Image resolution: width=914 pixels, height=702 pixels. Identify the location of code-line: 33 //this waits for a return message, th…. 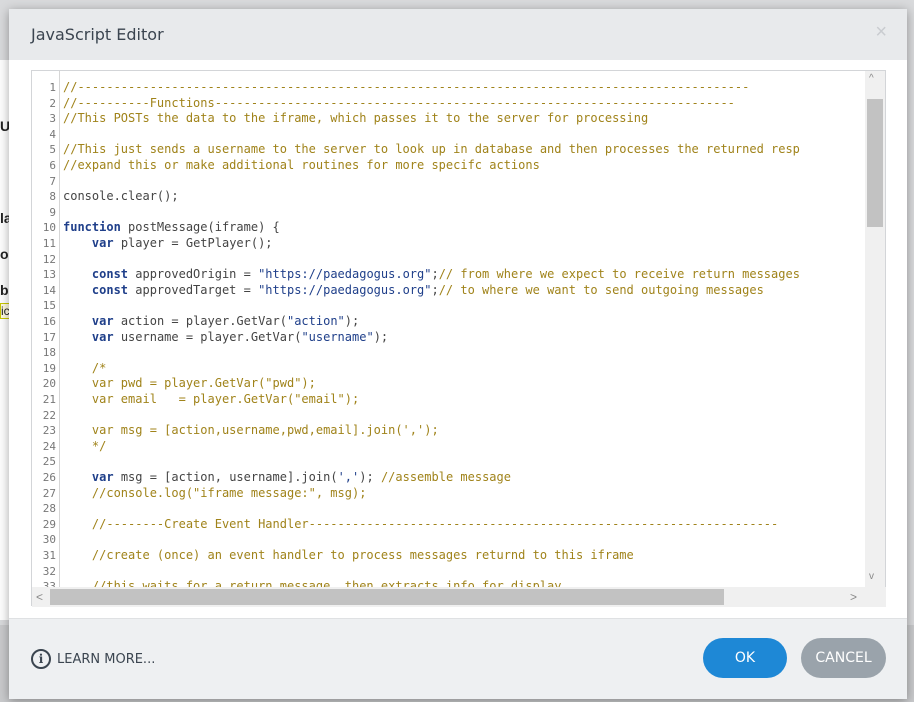
(449, 583).